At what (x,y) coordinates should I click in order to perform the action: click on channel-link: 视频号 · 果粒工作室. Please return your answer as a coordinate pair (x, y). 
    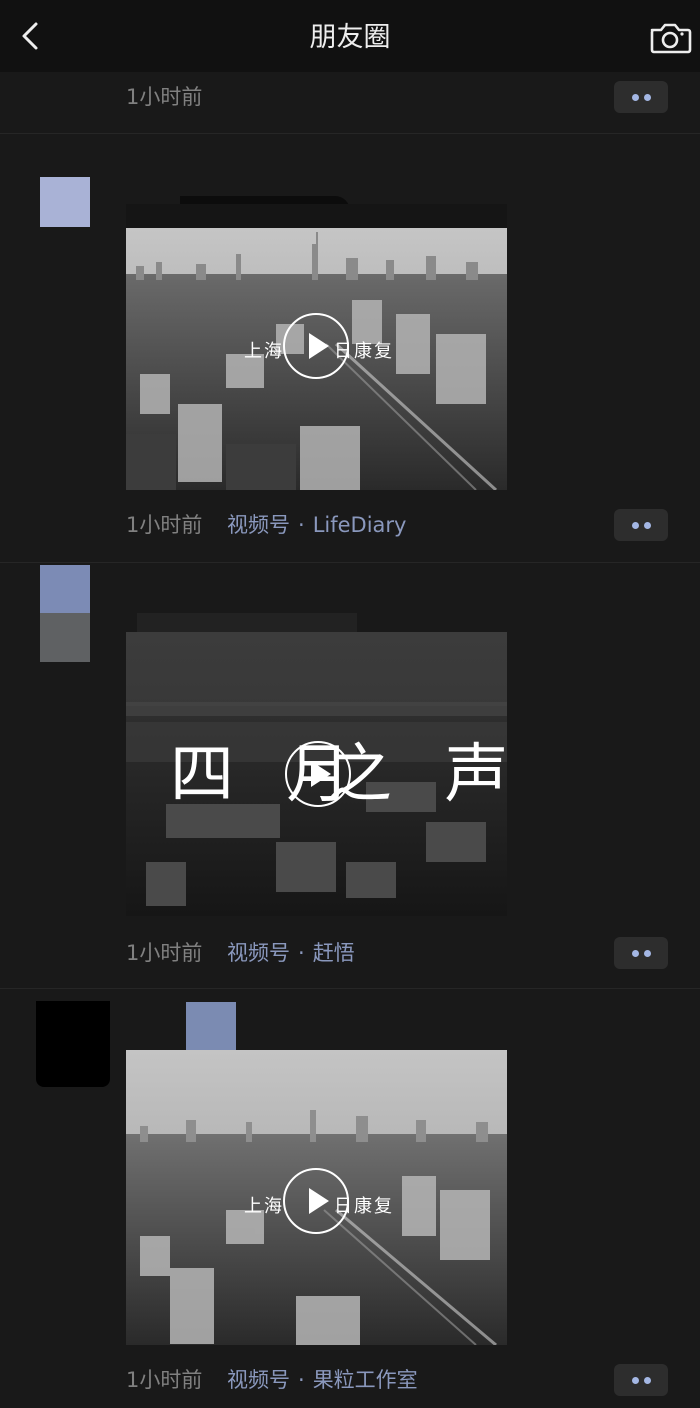
    Looking at the image, I should click on (322, 1380).